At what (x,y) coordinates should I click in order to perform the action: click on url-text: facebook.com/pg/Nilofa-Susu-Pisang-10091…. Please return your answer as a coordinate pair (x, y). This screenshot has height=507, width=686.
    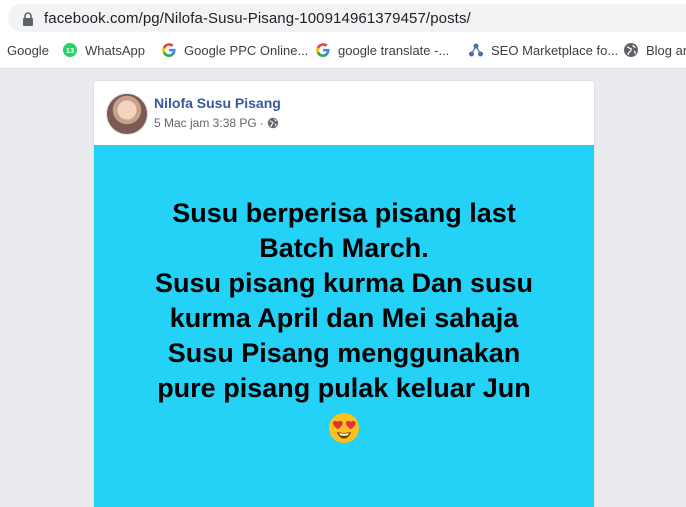
    Looking at the image, I should click on (257, 18).